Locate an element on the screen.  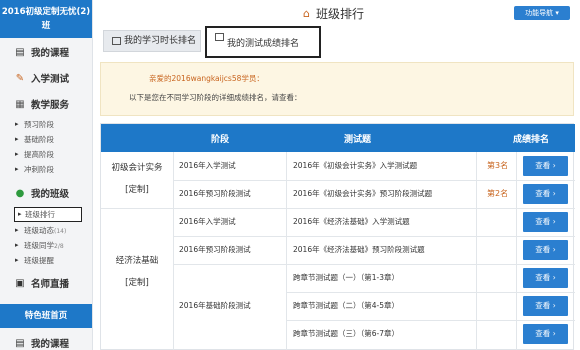
sidebar-item-label: 教学服务 is located at coordinates (50, 105).